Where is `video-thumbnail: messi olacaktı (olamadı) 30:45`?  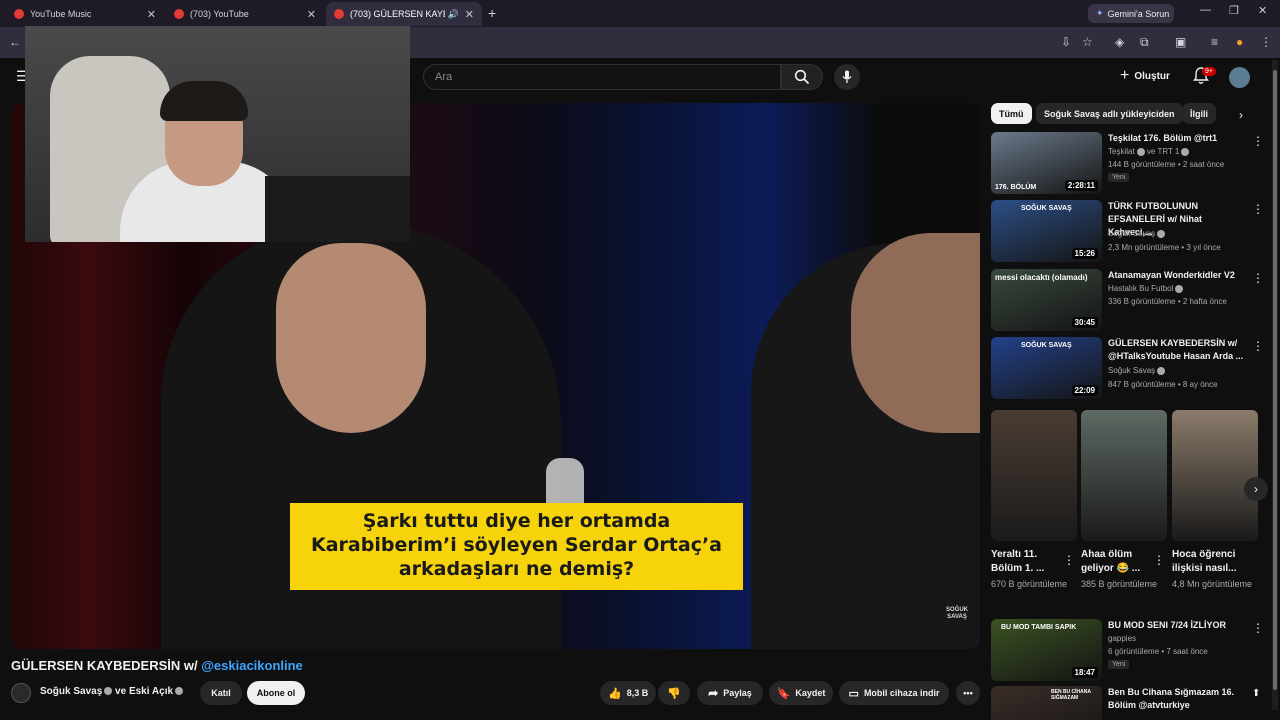 video-thumbnail: messi olacaktı (olamadı) 30:45 is located at coordinates (1046, 300).